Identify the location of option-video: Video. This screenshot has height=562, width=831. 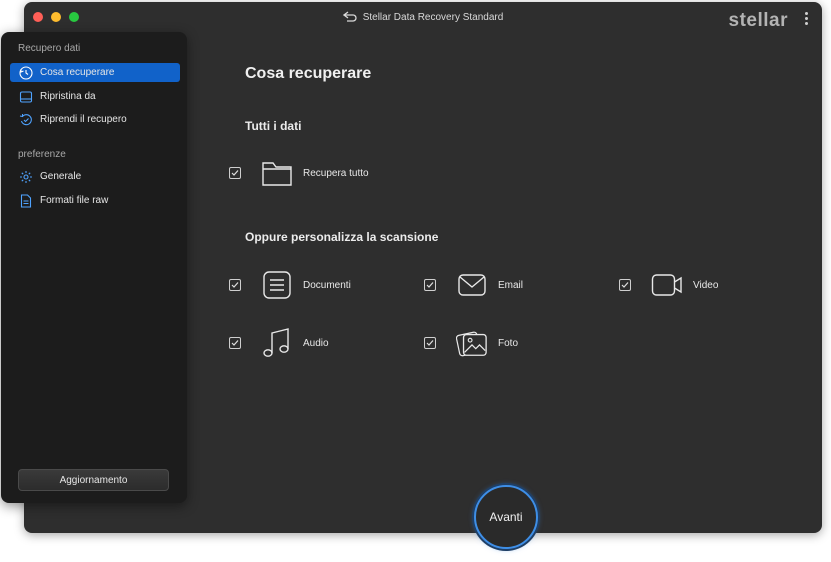
(668, 285).